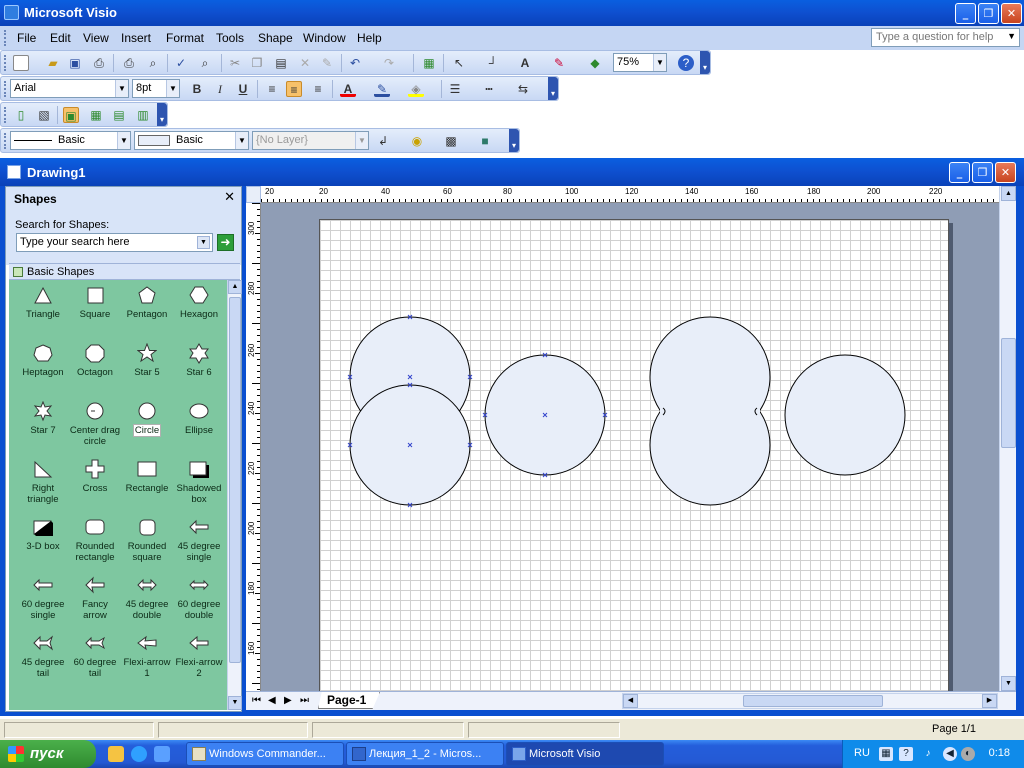 Image resolution: width=1024 pixels, height=768 pixels. Describe the element at coordinates (272, 700) in the screenshot. I see `prev-page-icon: ◀` at that location.